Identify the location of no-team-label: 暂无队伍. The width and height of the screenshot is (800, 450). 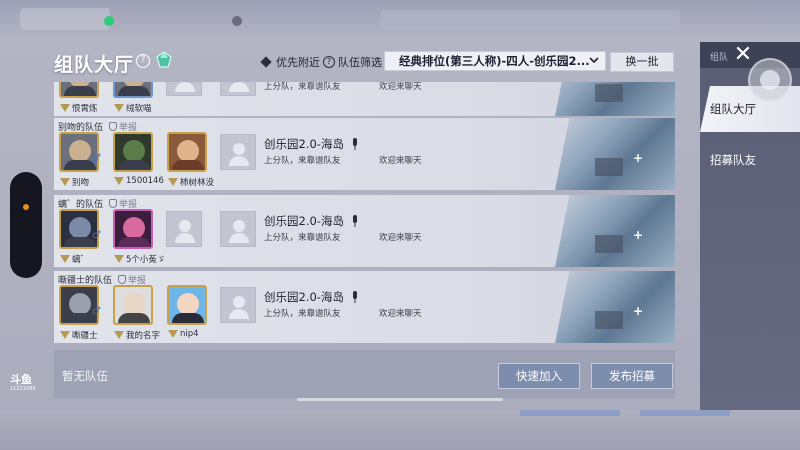
(85, 376).